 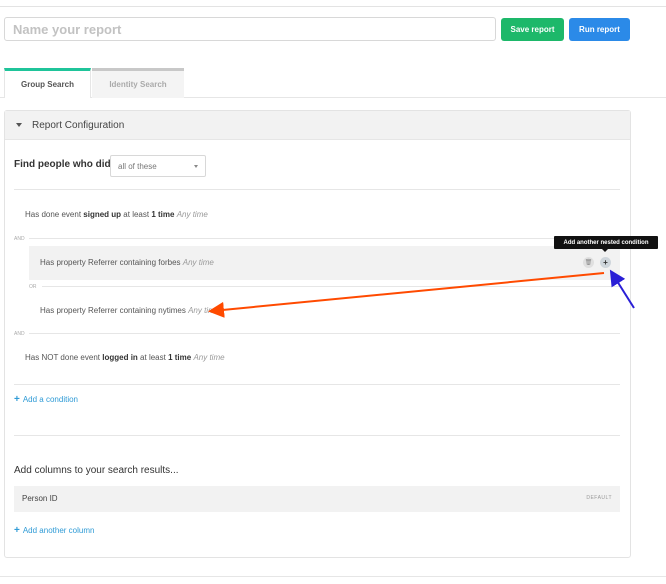 I want to click on annotation-arrow-orange, so click(x=406, y=295).